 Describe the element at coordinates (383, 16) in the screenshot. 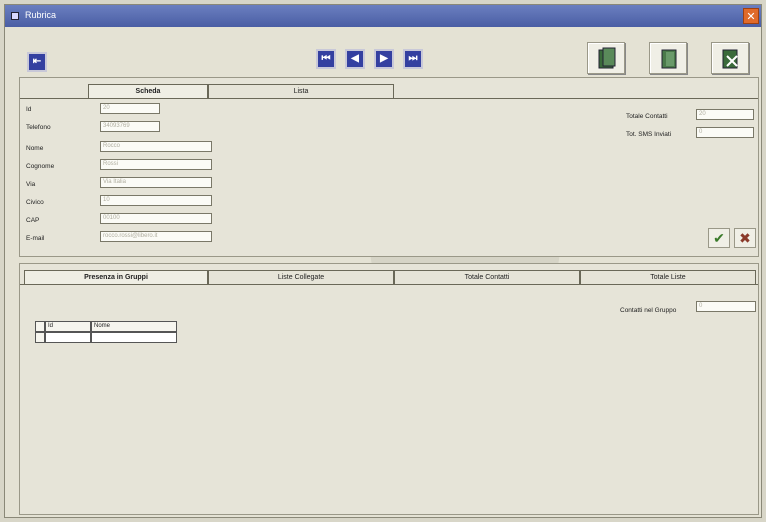

I see `title-bar: Rubrica ✕` at that location.